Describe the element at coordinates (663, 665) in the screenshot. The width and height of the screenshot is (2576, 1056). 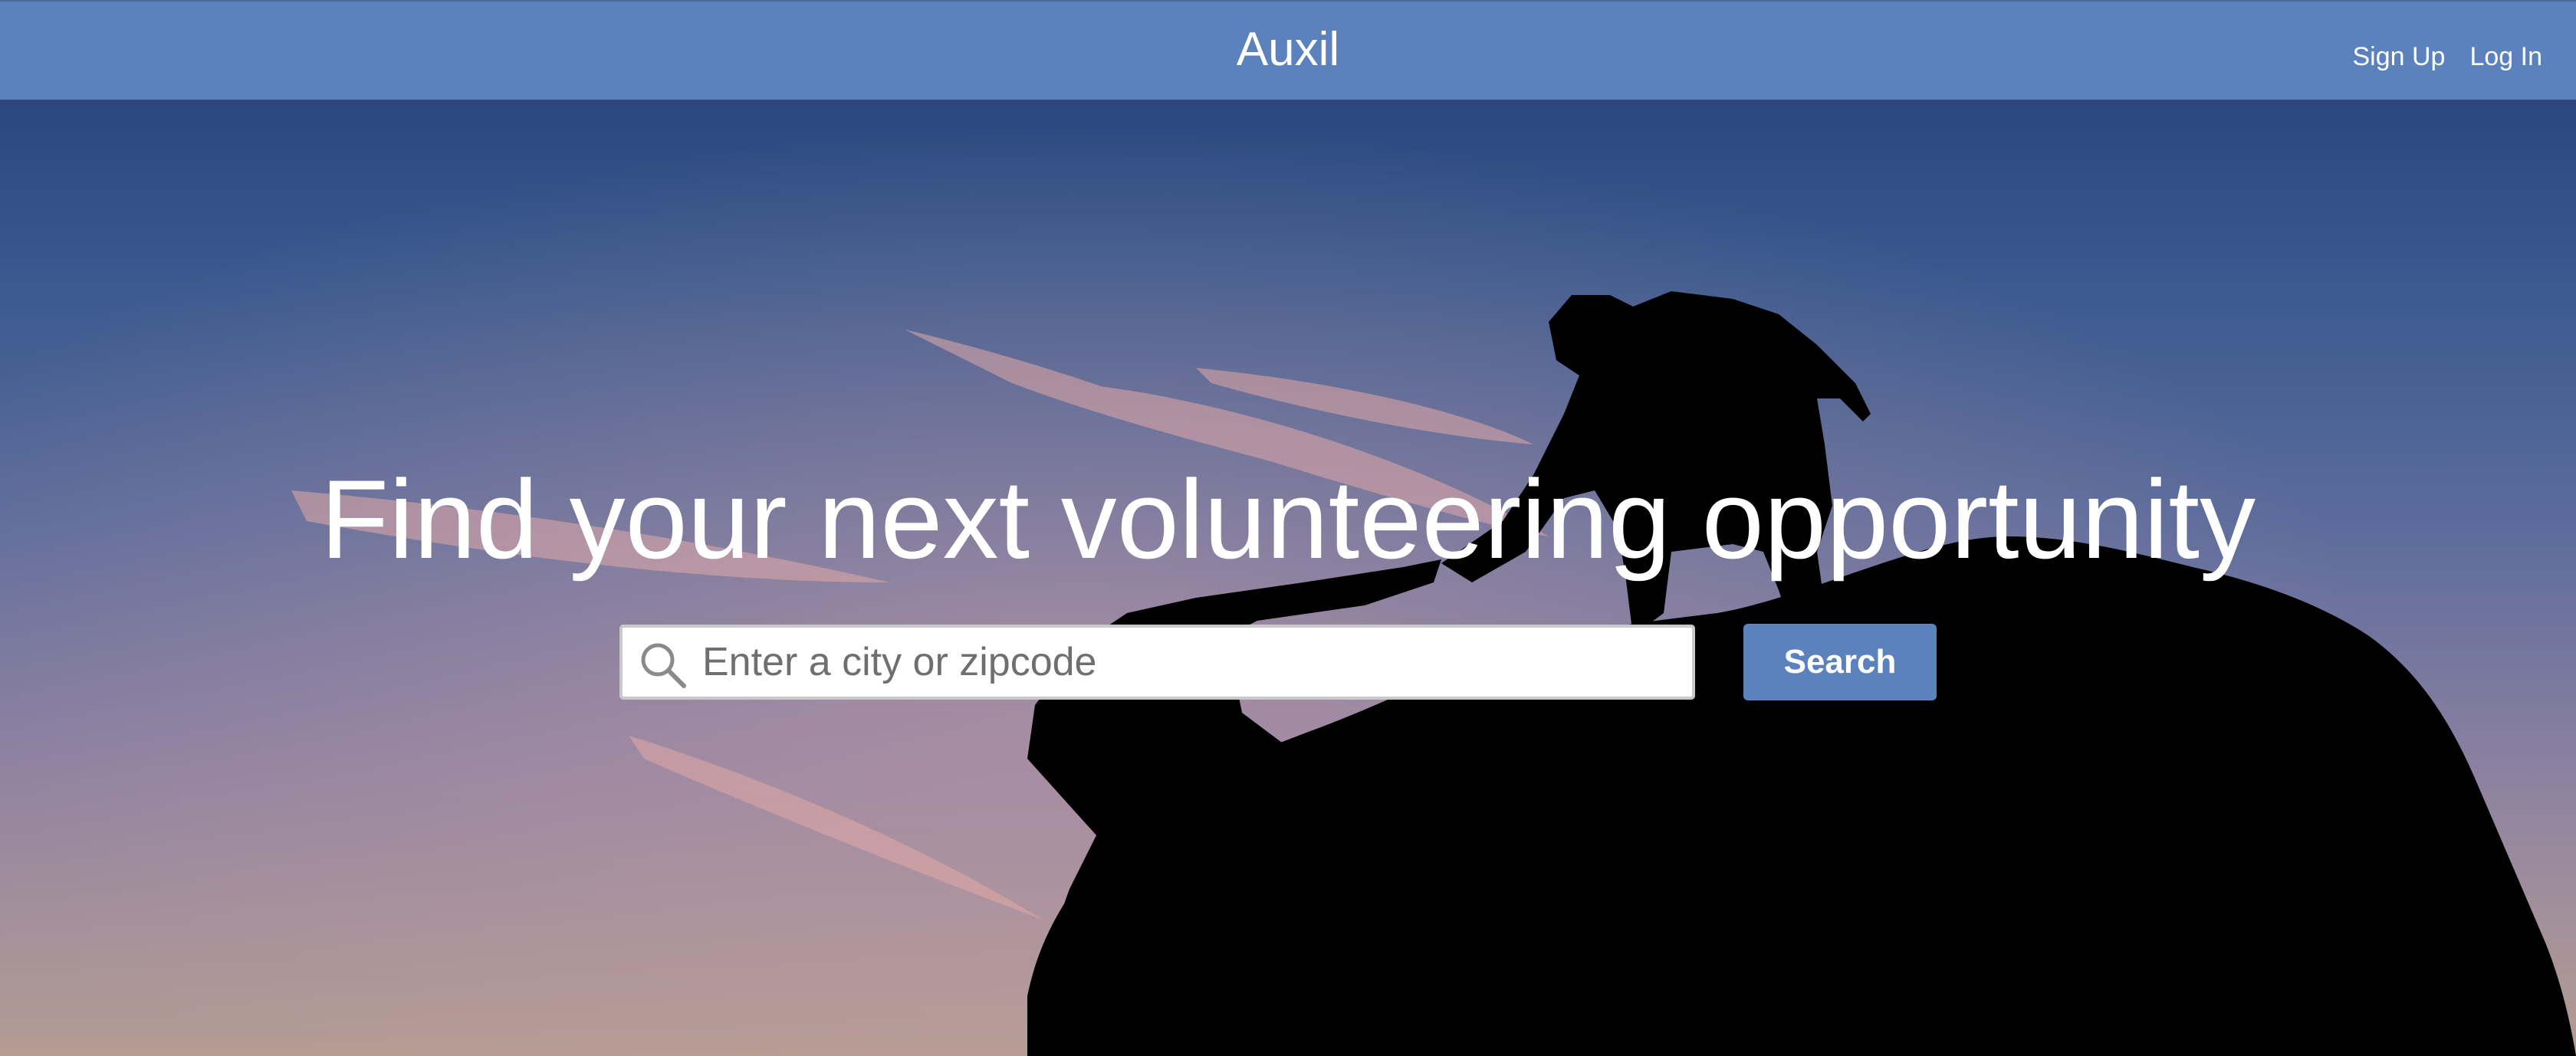
I see `search-icon` at that location.